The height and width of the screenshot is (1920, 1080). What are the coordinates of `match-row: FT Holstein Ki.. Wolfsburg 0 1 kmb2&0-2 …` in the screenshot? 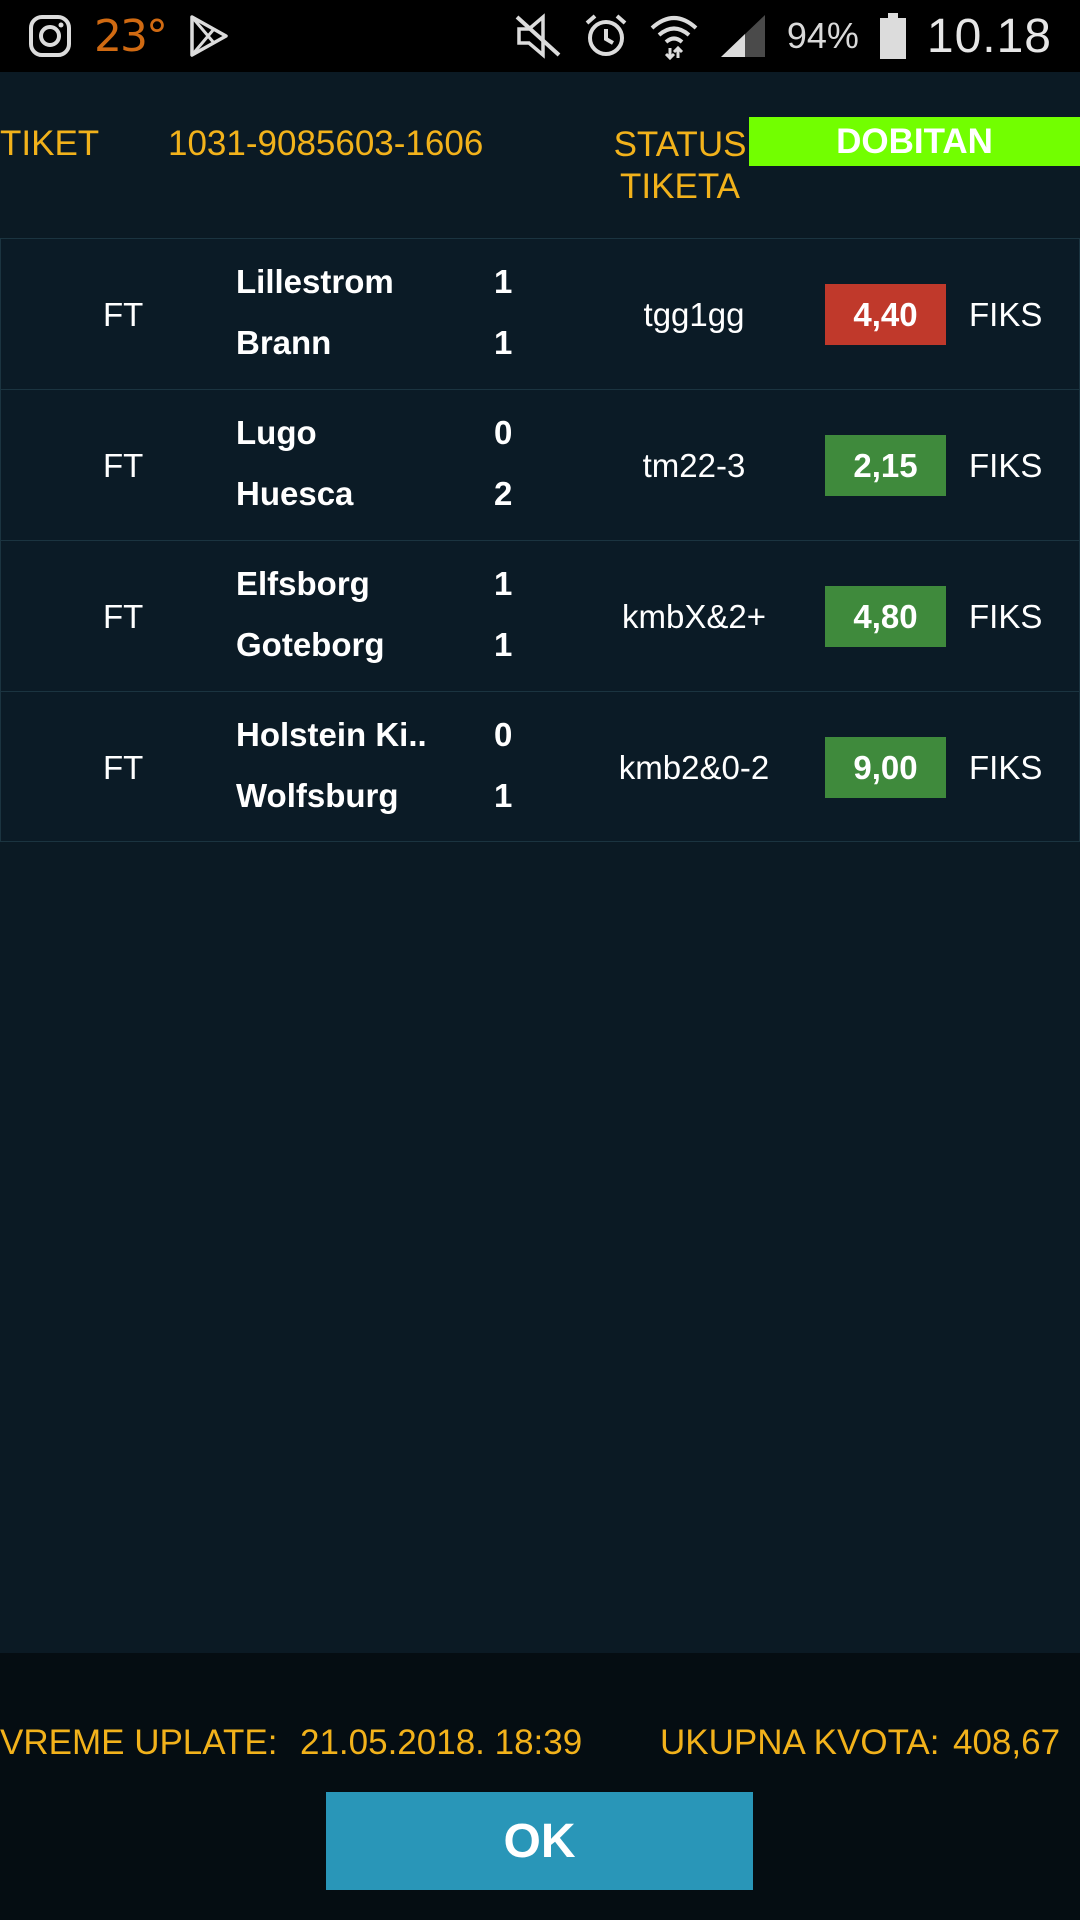 It's located at (540, 766).